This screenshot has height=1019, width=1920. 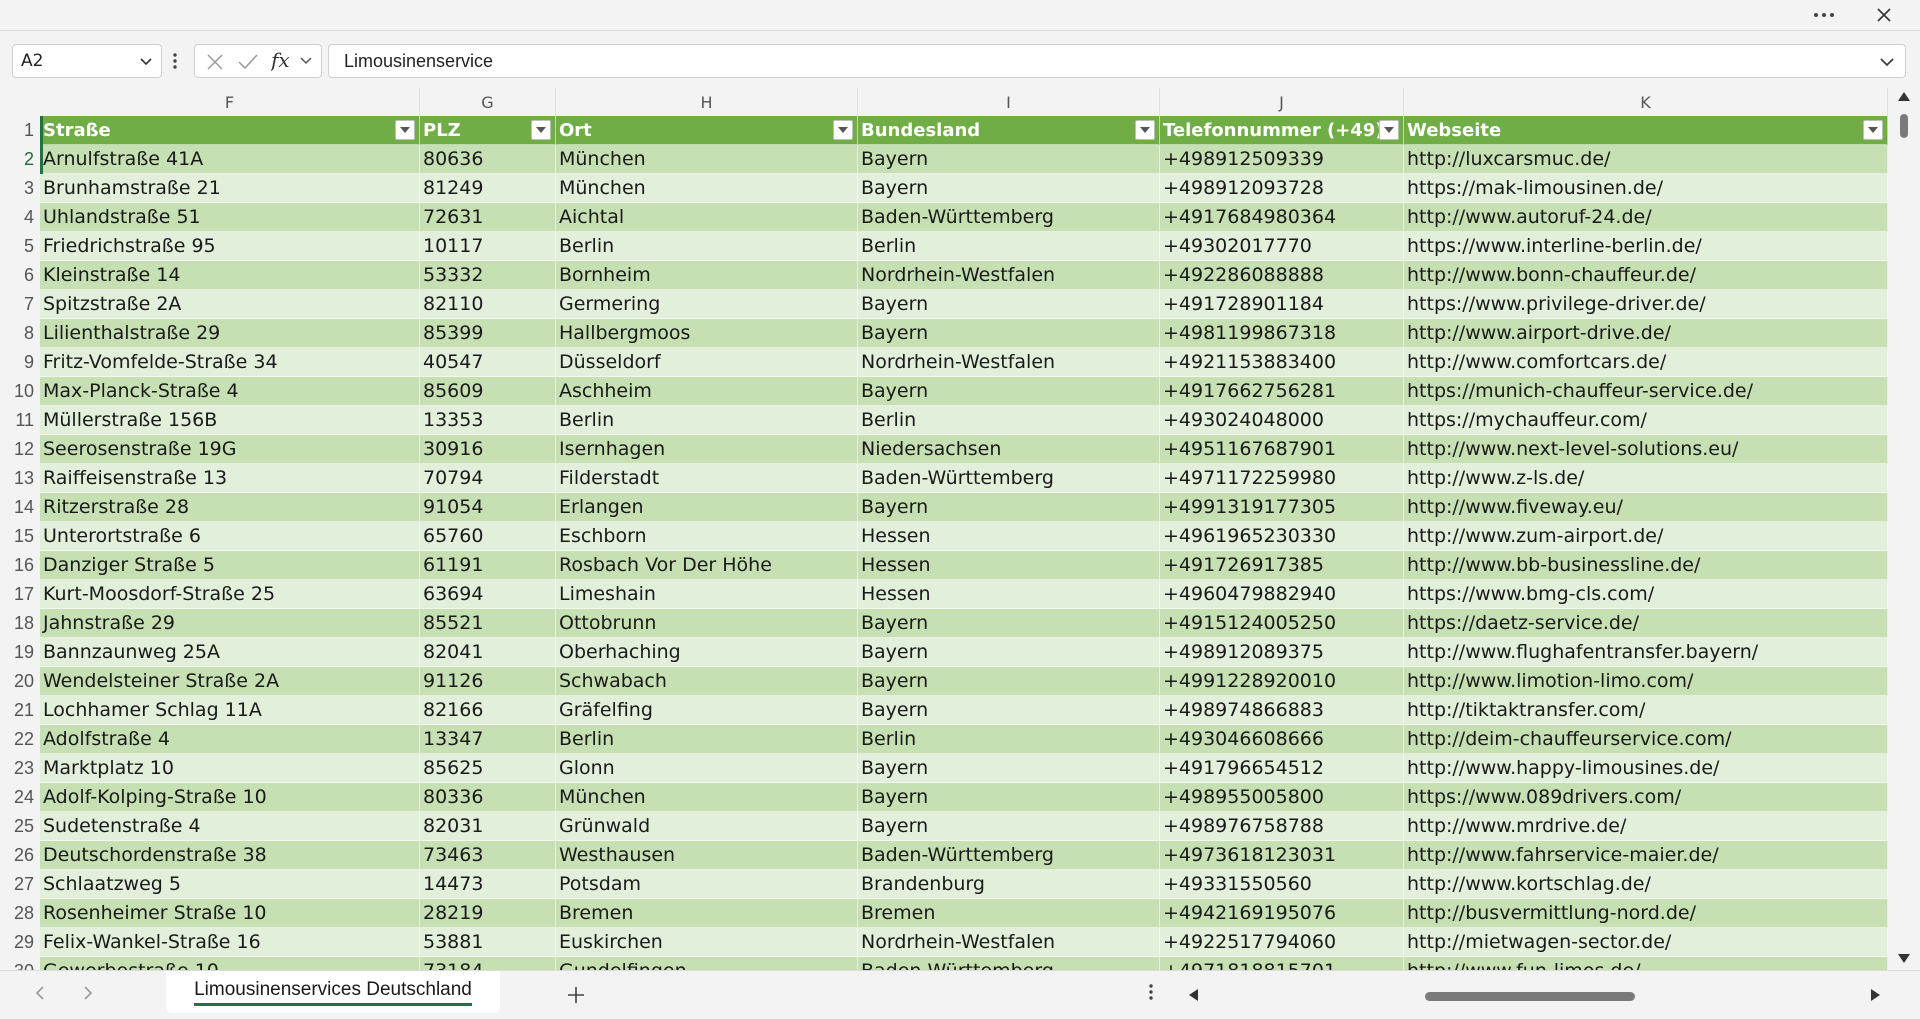 What do you see at coordinates (230, 217) in the screenshot?
I see `table-cell: Uhlandstraße 51` at bounding box center [230, 217].